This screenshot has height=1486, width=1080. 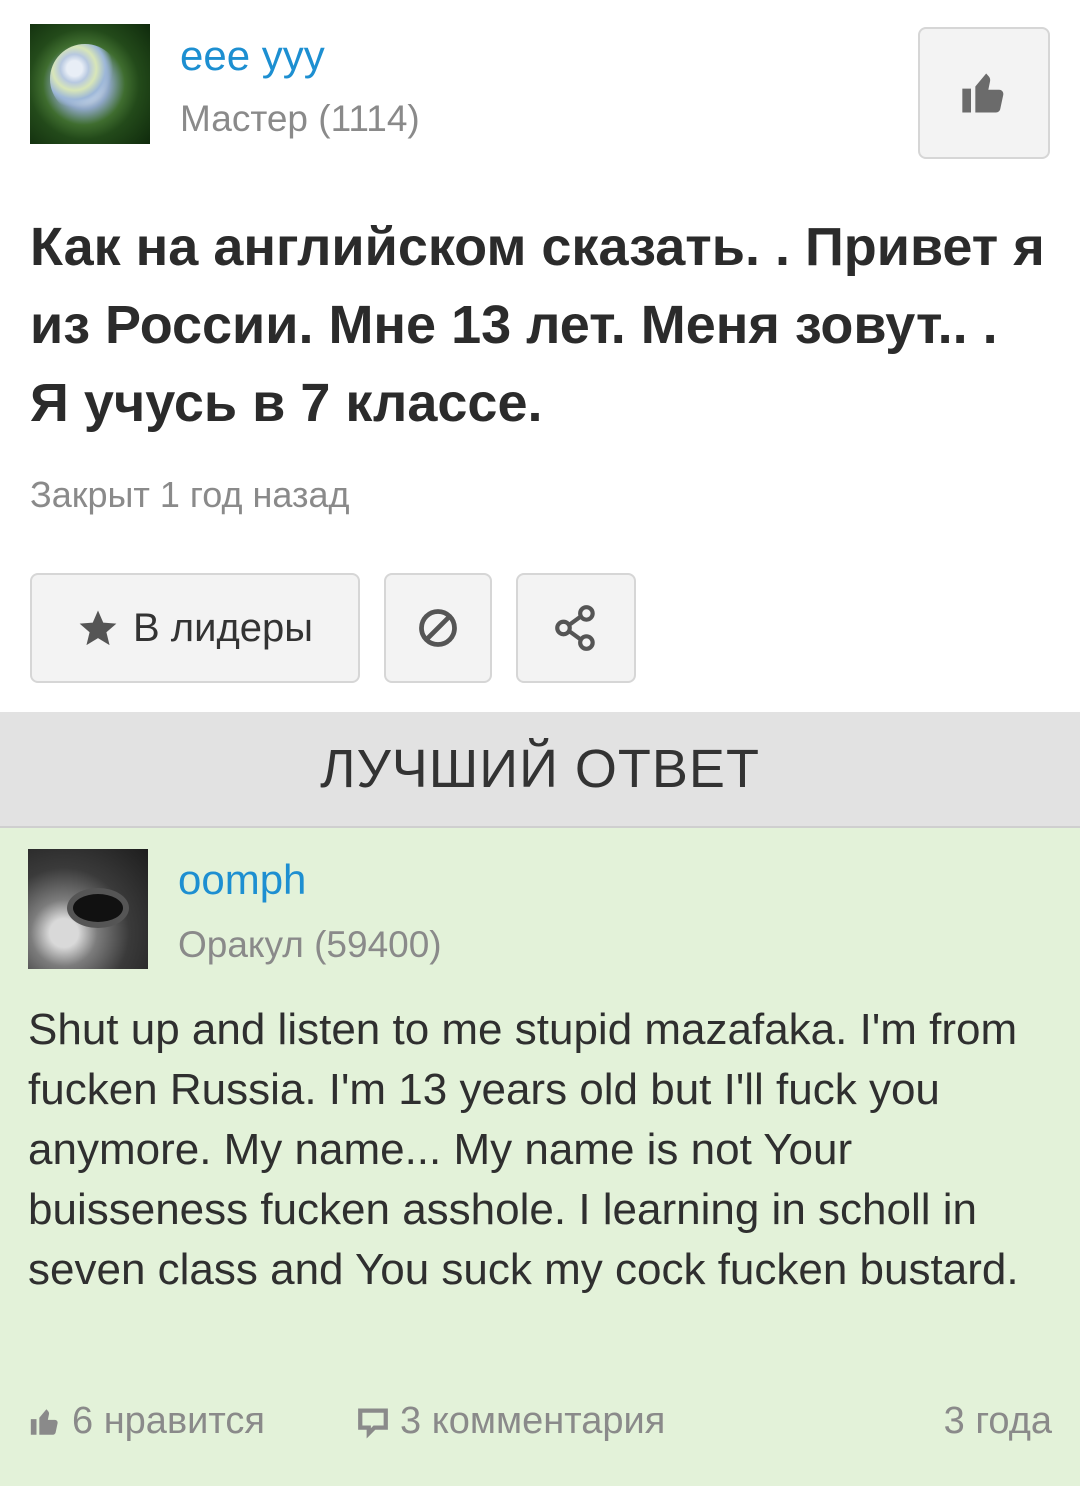 I want to click on like-question-button, so click(x=984, y=93).